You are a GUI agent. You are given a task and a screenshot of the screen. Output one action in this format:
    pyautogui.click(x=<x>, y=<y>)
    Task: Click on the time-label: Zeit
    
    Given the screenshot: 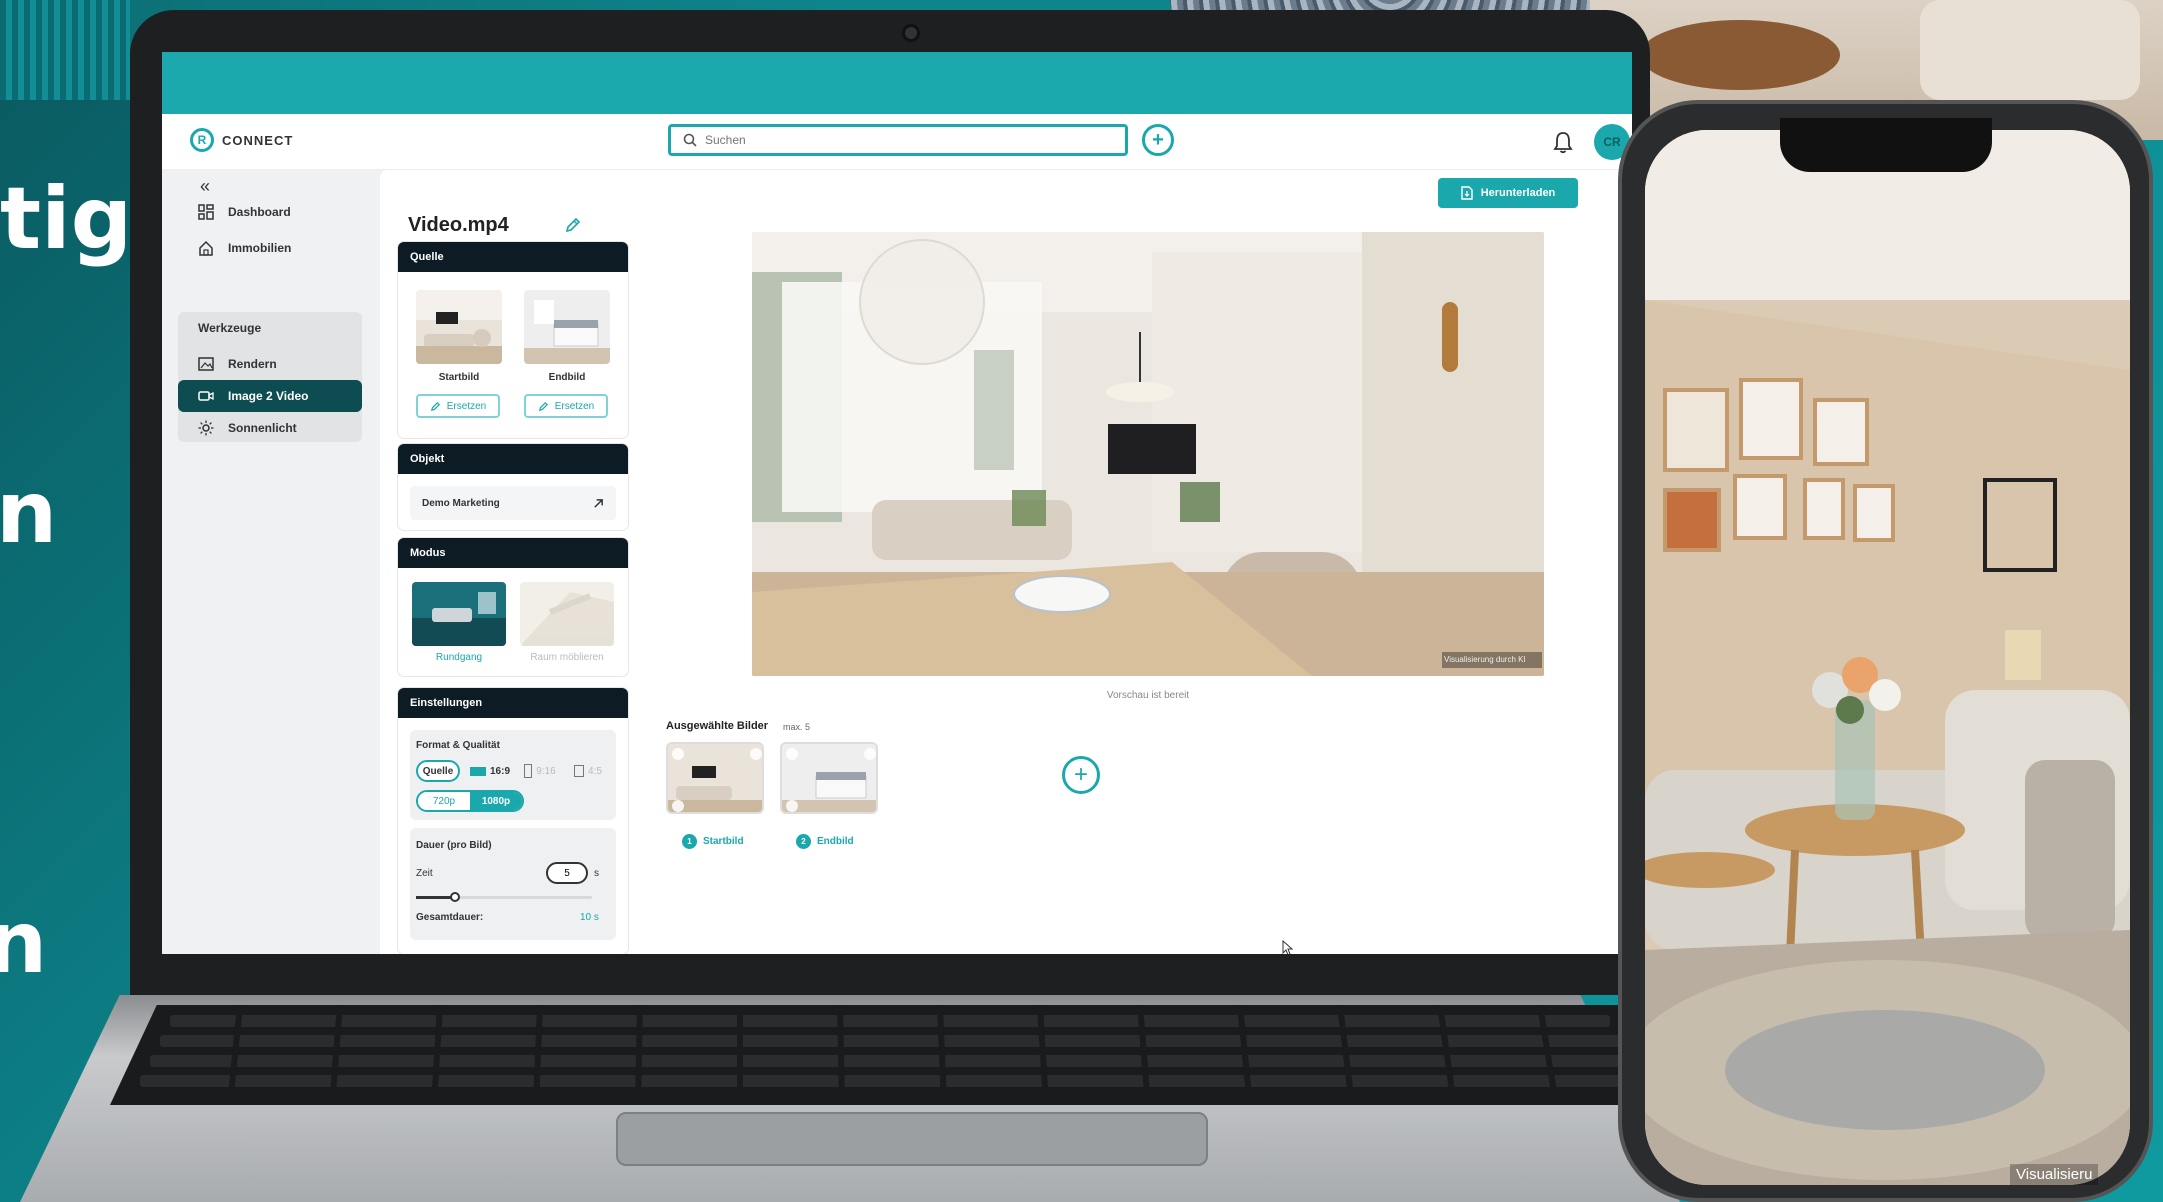 What is the action you would take?
    pyautogui.click(x=424, y=873)
    